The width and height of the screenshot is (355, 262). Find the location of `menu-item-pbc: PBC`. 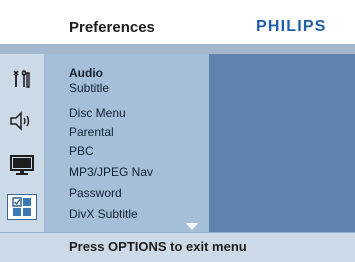

menu-item-pbc: PBC is located at coordinates (81, 151).